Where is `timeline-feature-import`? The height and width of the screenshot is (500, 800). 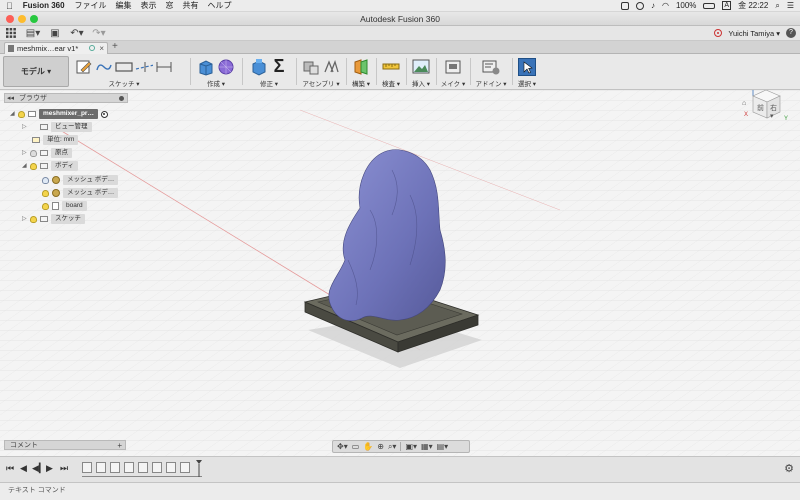
timeline-feature-import is located at coordinates (87, 467).